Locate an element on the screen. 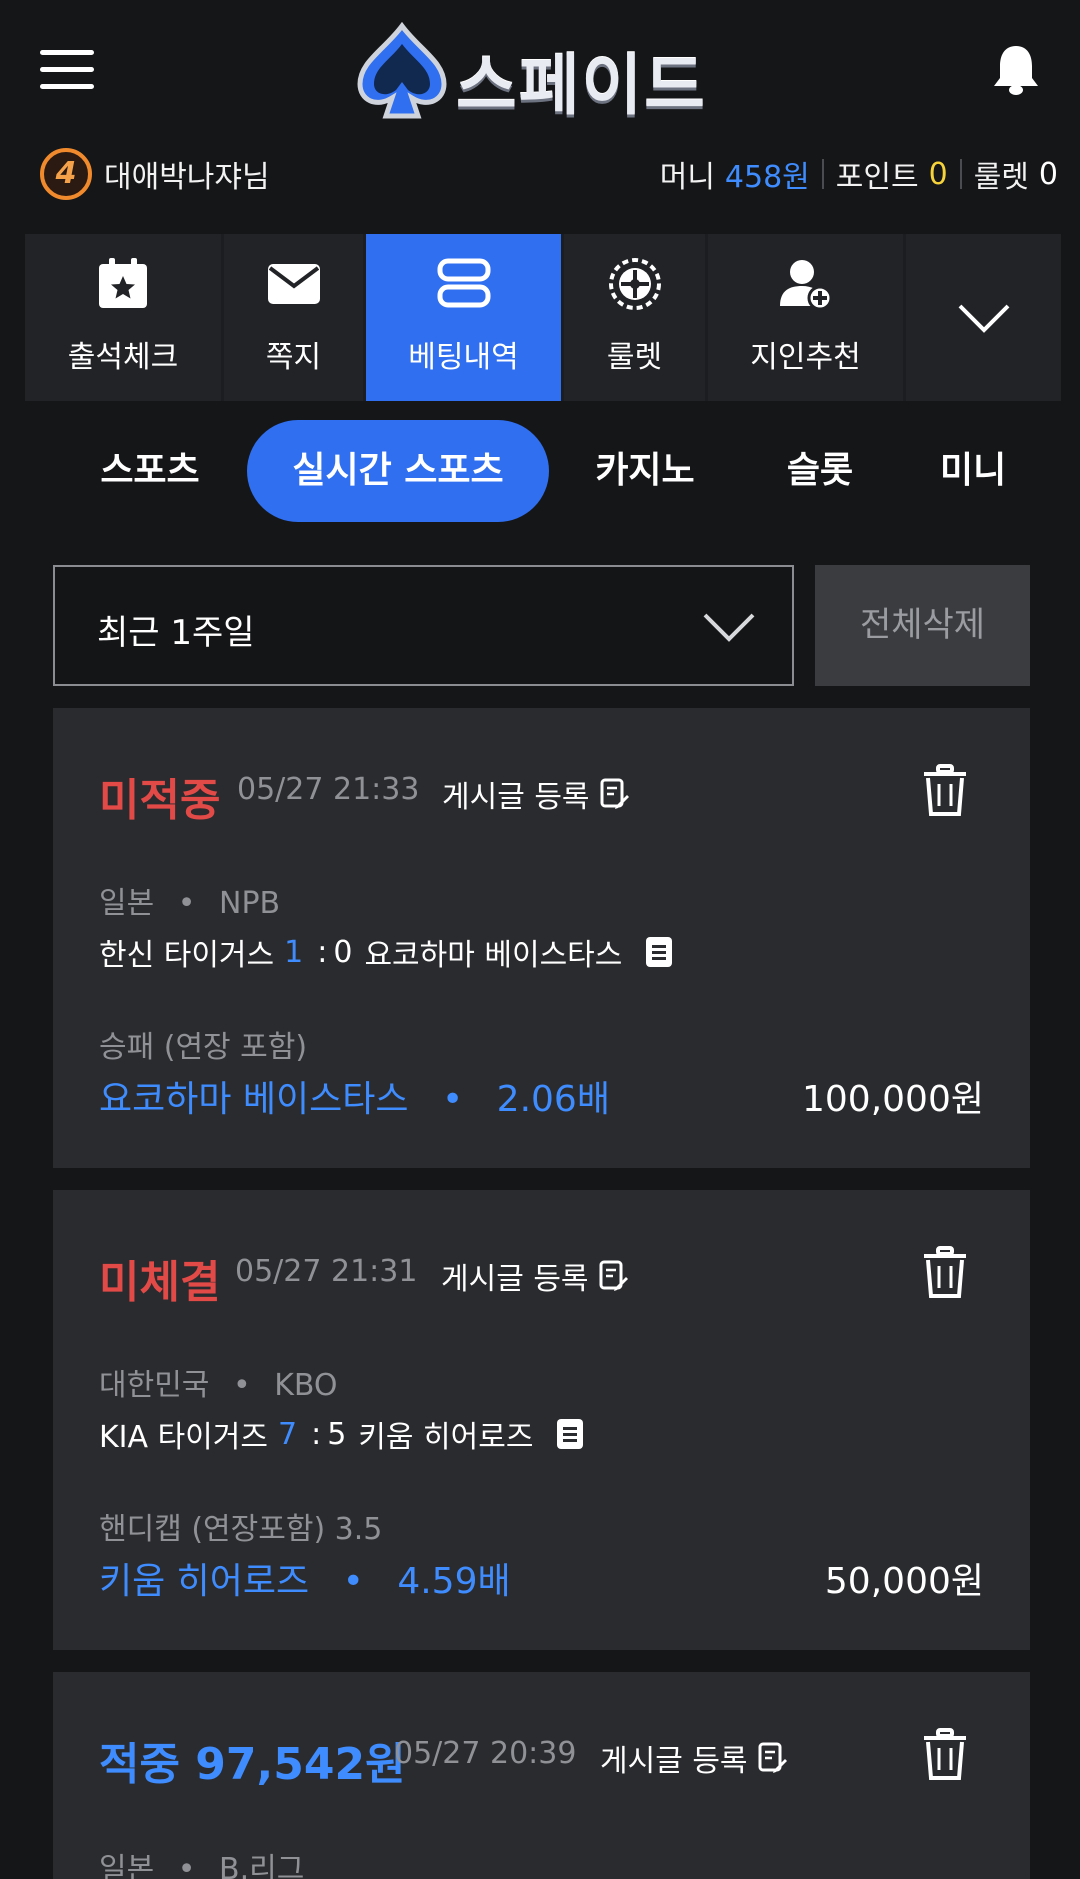  league-info: 대한민국 • KBO is located at coordinates (218, 1382).